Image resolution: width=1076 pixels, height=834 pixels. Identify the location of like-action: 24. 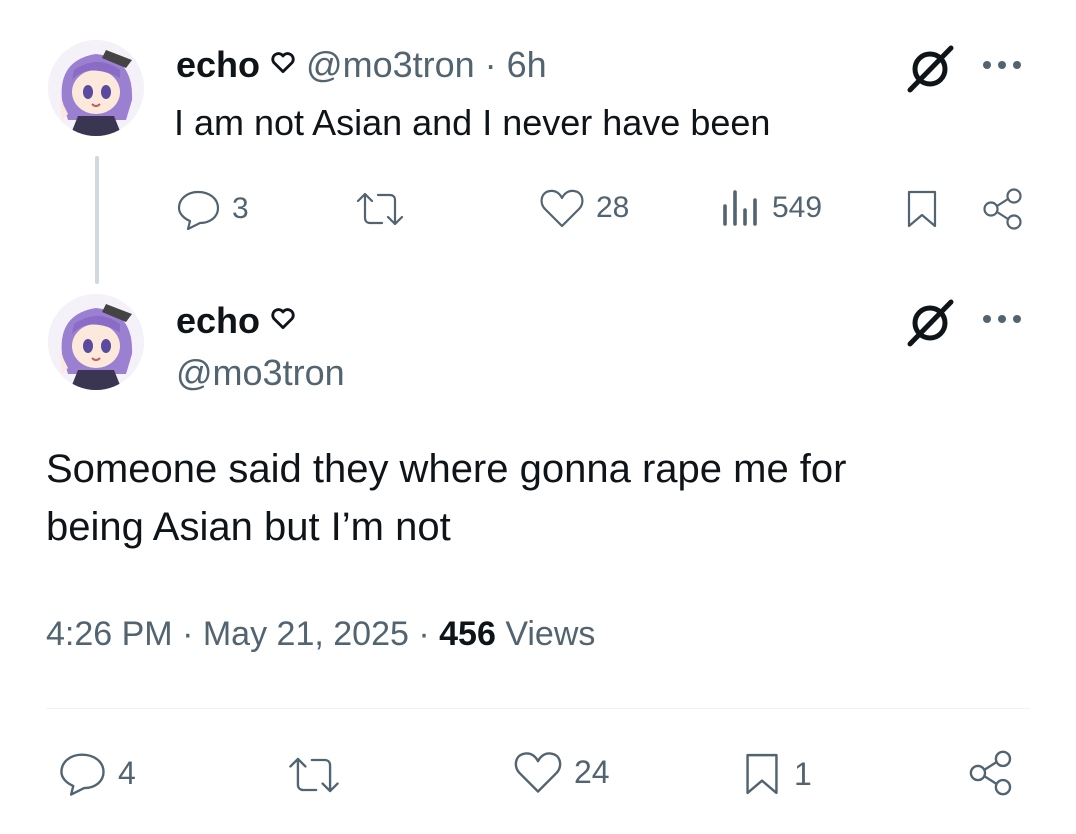
(561, 772).